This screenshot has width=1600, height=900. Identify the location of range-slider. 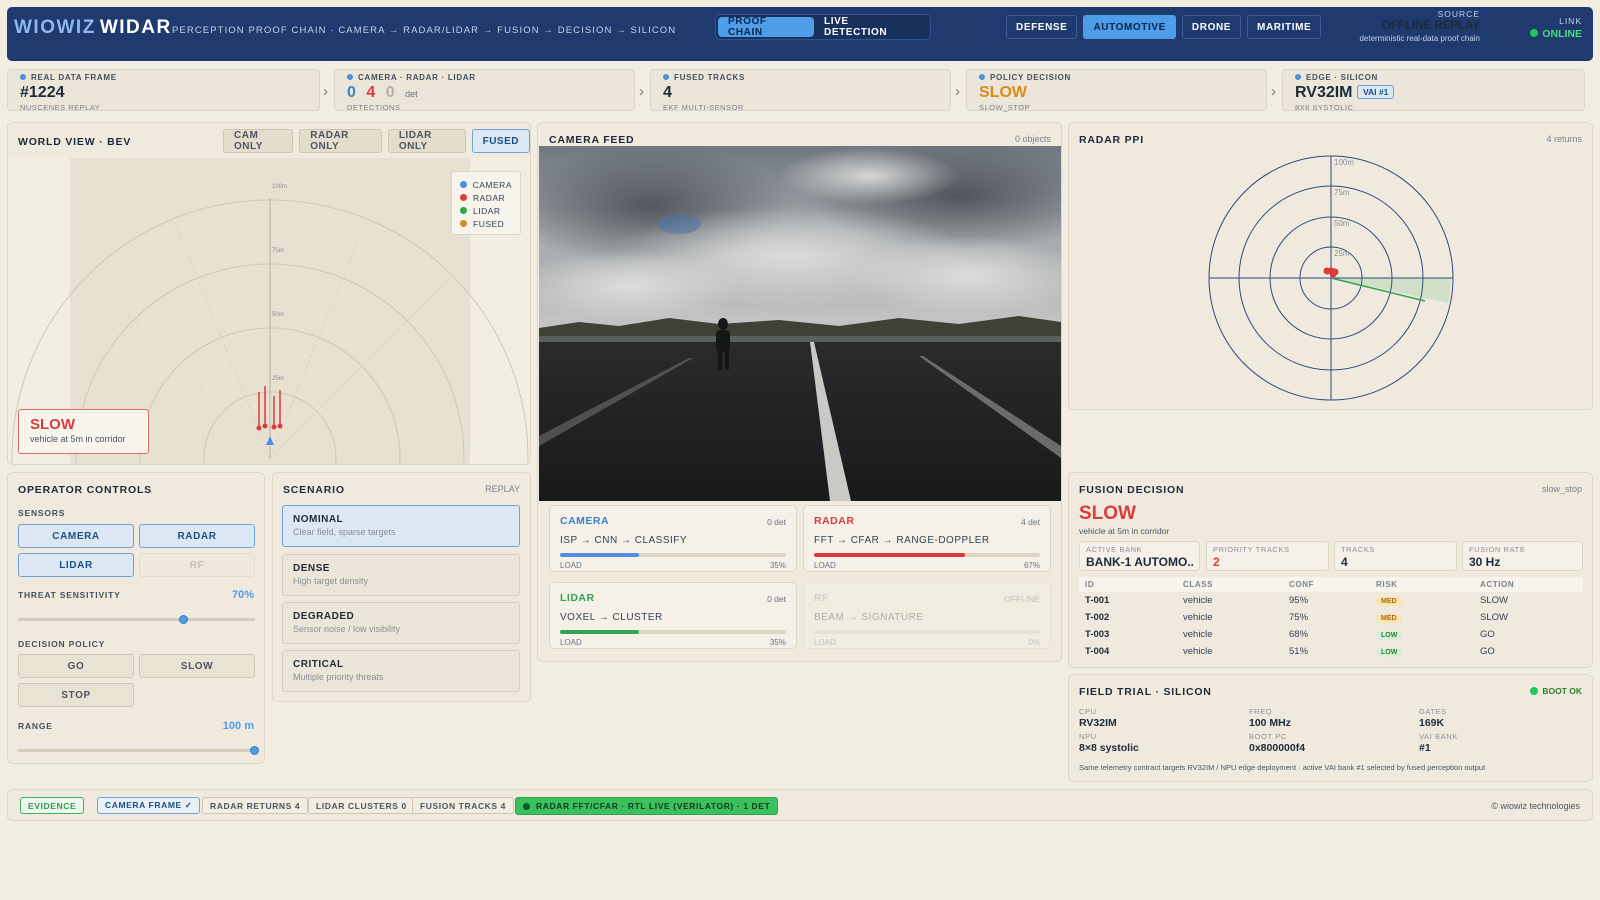
(138, 750).